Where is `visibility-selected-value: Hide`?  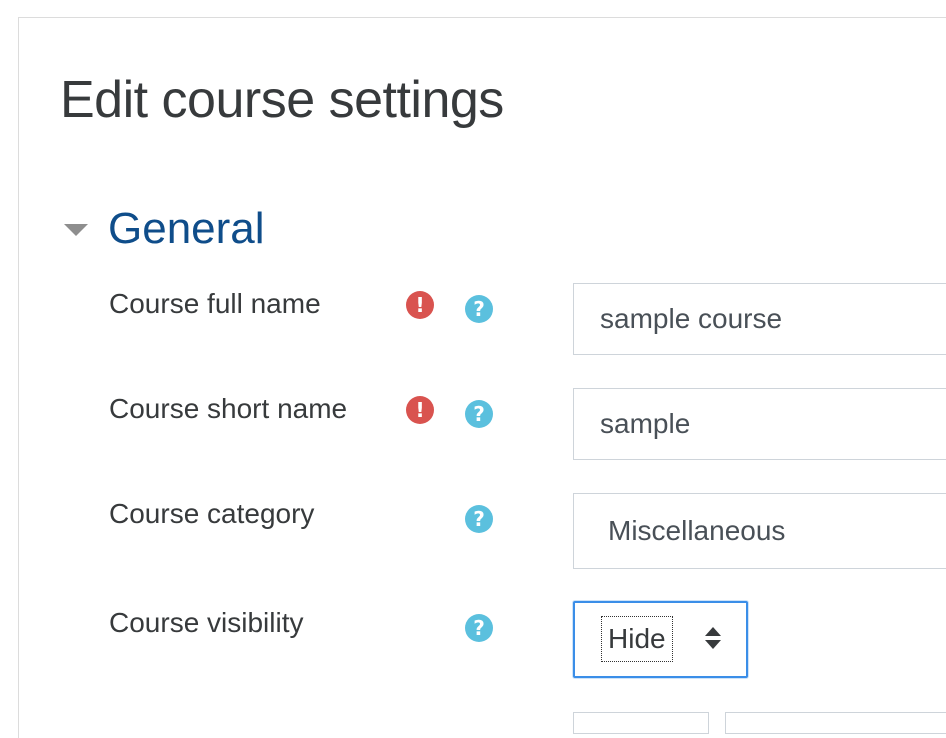 visibility-selected-value: Hide is located at coordinates (637, 639).